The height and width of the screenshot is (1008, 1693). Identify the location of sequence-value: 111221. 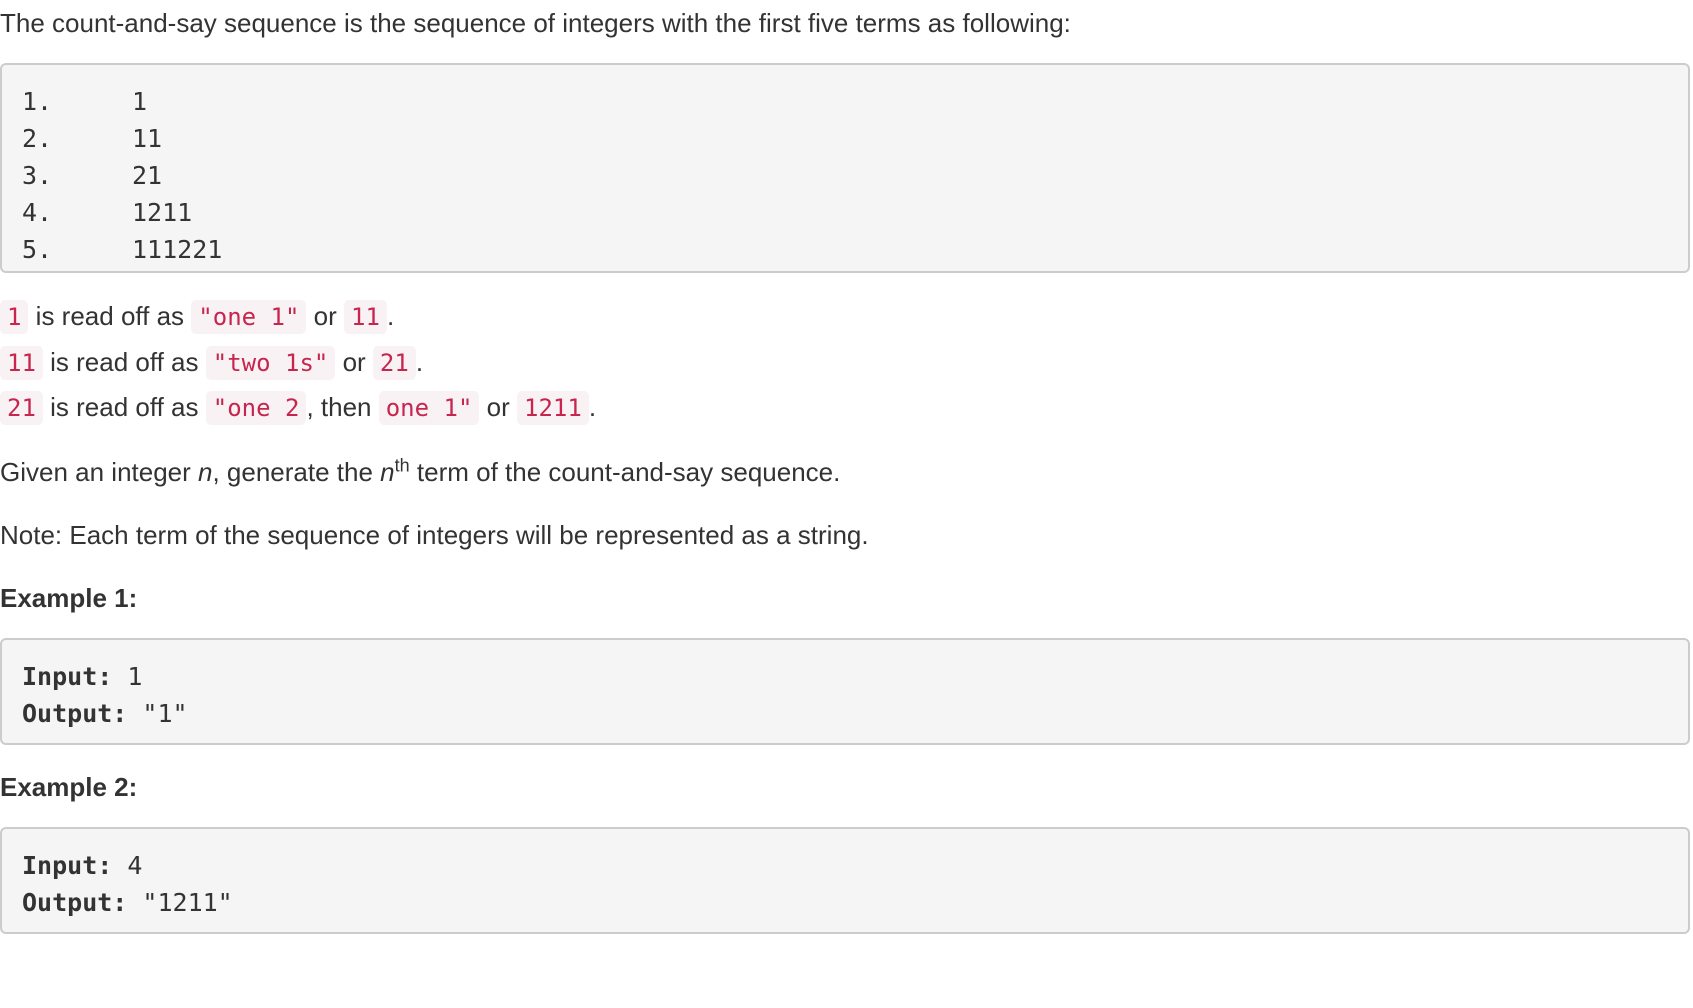
(177, 249).